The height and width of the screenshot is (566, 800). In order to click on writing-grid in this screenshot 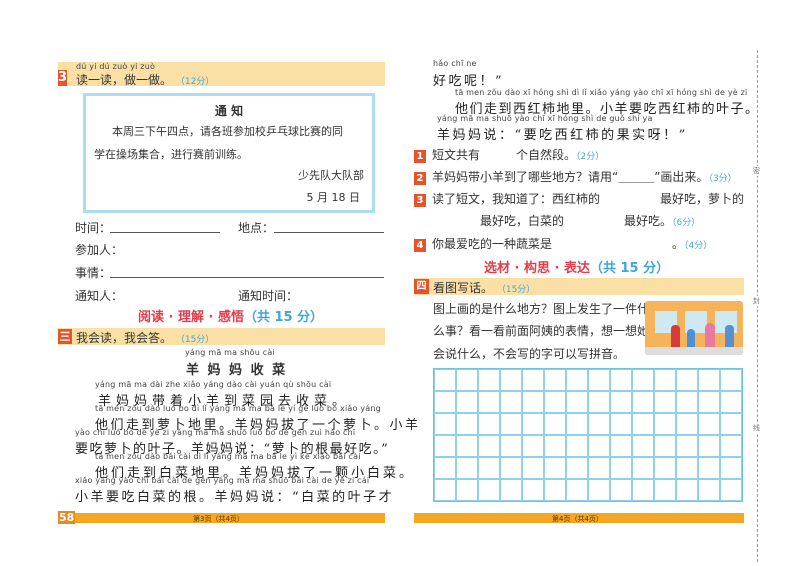, I will do `click(588, 435)`.